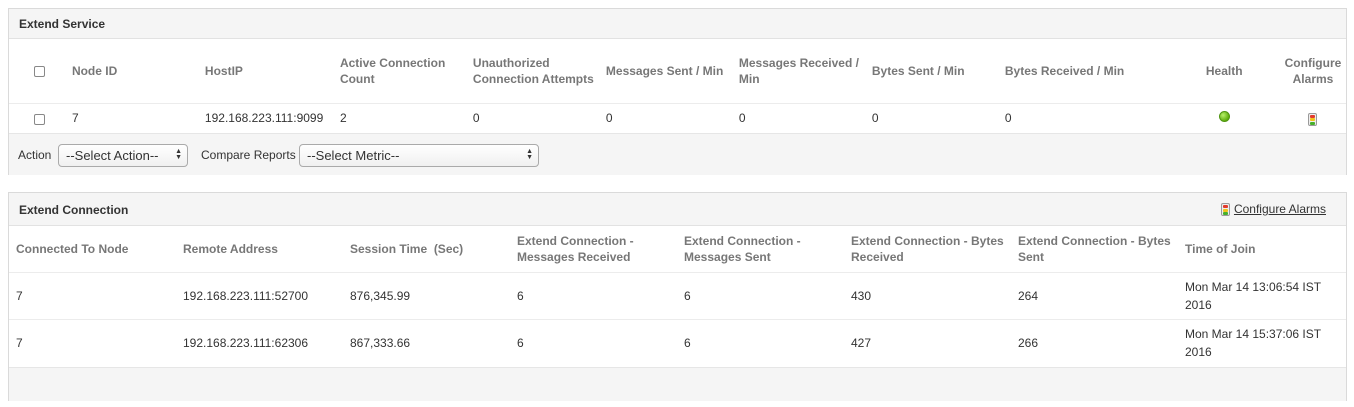 The width and height of the screenshot is (1354, 407). I want to click on col-messages-sent: Messages Sent / Min, so click(672, 71).